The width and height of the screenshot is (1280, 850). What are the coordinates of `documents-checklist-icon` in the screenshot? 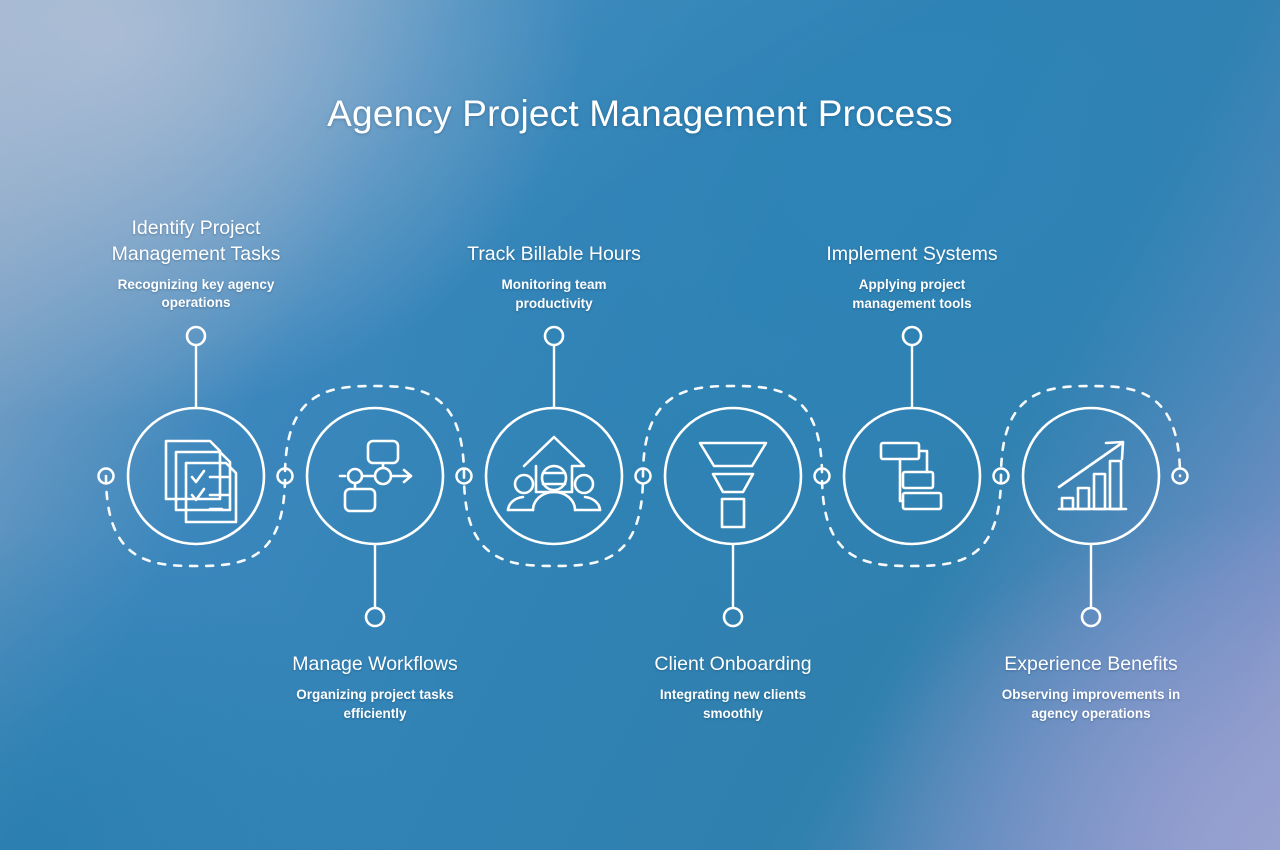 It's located at (201, 481).